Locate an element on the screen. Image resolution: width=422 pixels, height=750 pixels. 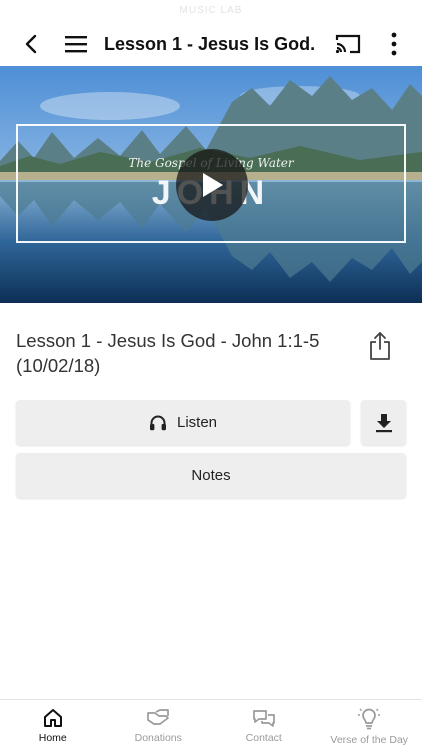
tab-verse-of-the-day: Verse of the Day is located at coordinates (369, 725).